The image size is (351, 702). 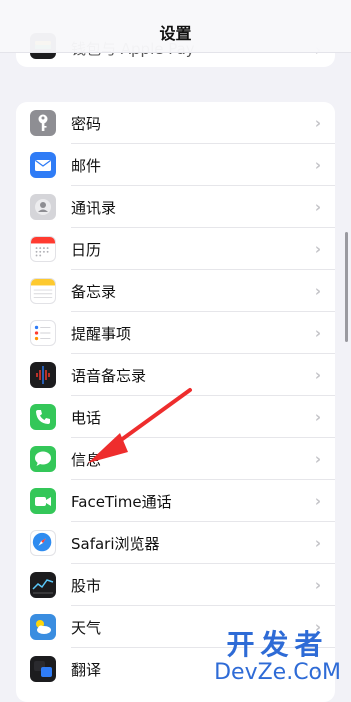 I want to click on settings-item-label: 信息, so click(x=86, y=459).